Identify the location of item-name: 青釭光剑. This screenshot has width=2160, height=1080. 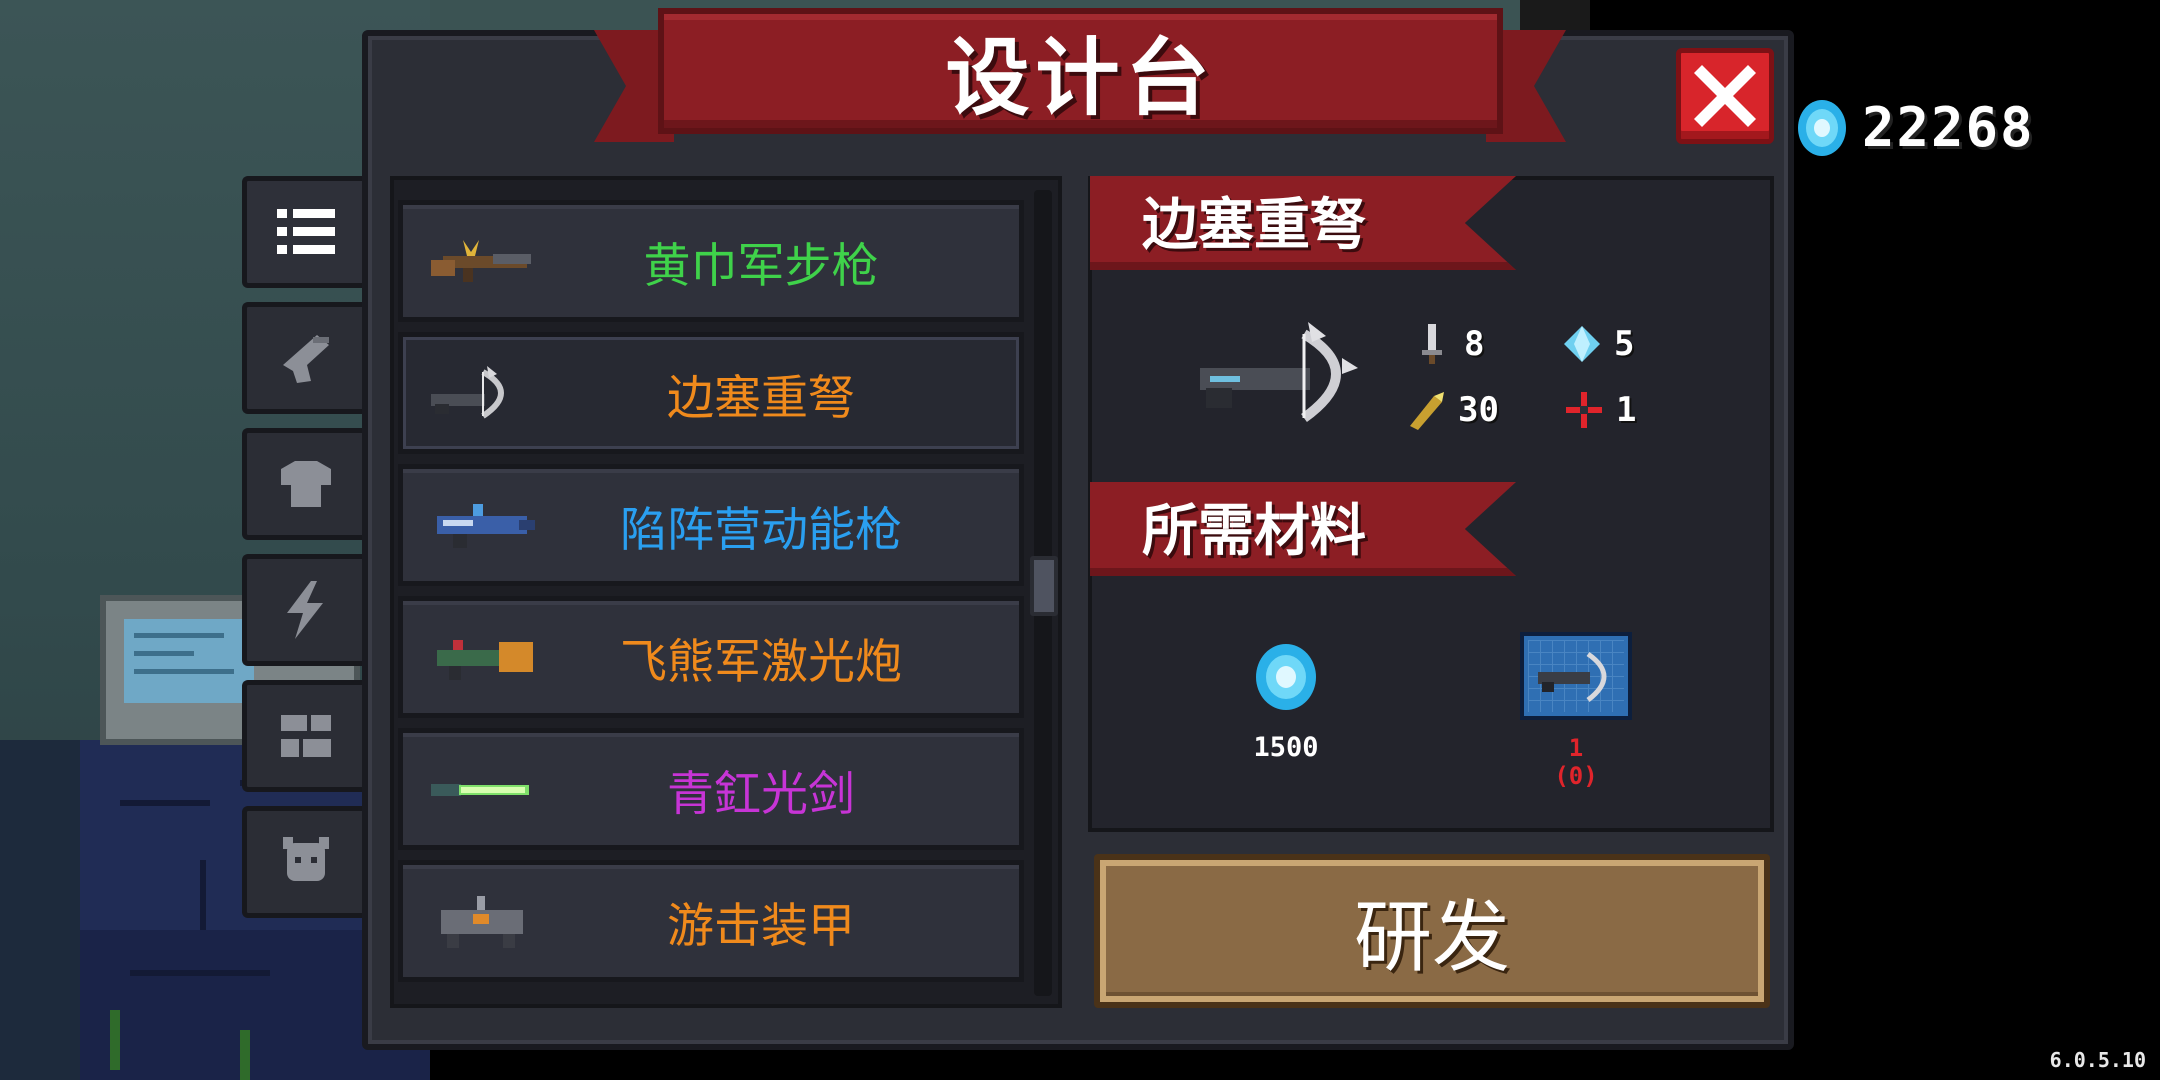
(761, 794).